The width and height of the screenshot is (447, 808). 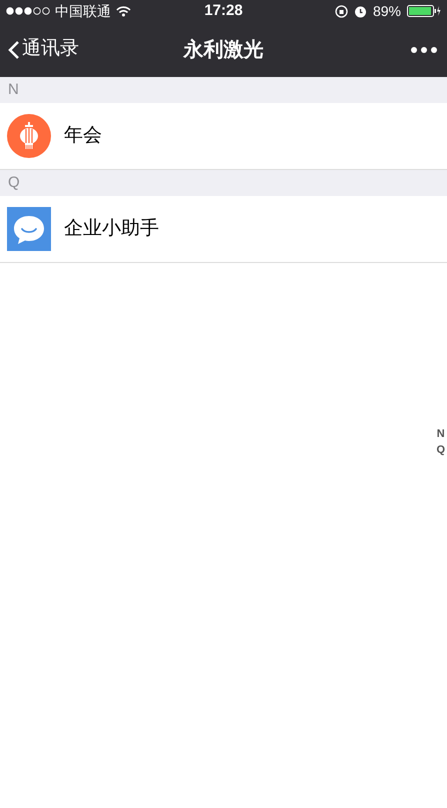 What do you see at coordinates (29, 229) in the screenshot?
I see `chat-bubble-icon` at bounding box center [29, 229].